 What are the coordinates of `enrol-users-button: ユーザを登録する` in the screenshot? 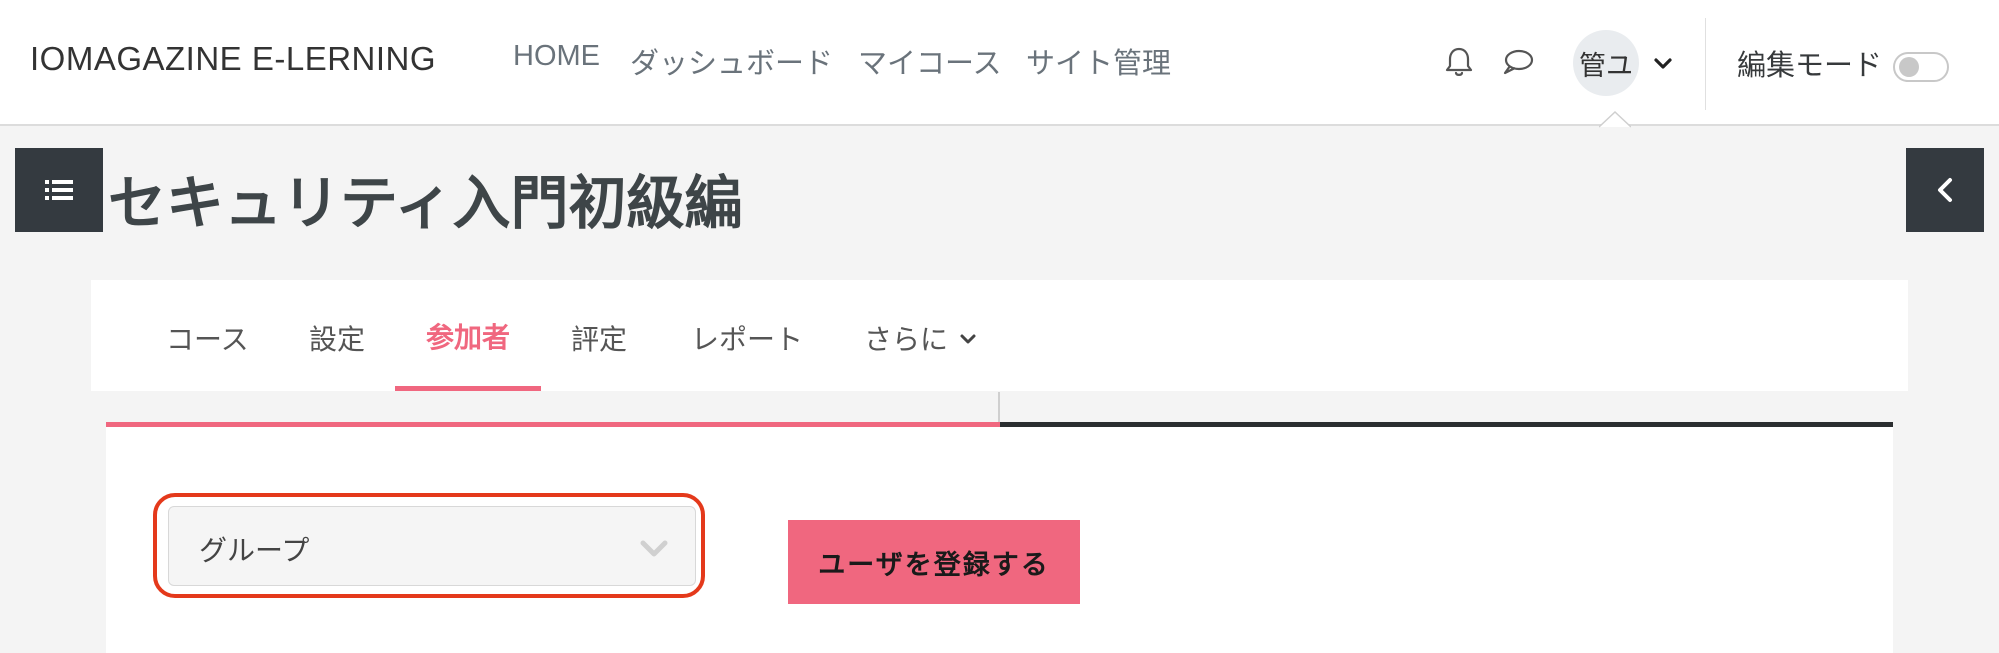 It's located at (934, 562).